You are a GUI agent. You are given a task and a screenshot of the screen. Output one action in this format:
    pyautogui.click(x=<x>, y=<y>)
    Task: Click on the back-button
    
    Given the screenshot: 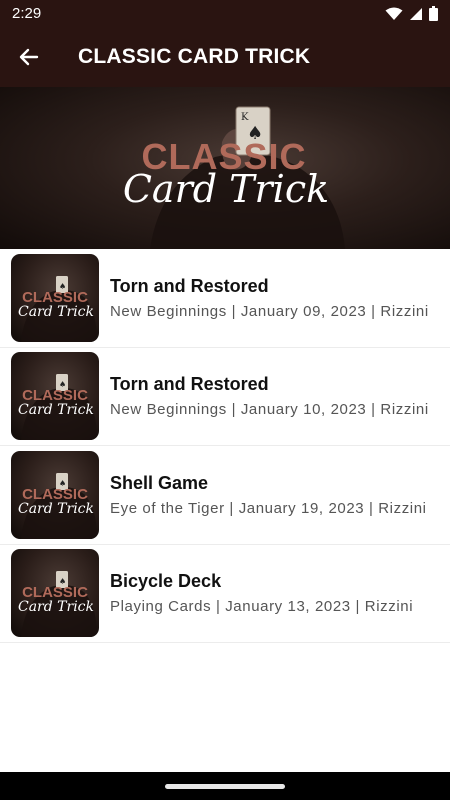 What is the action you would take?
    pyautogui.click(x=29, y=57)
    